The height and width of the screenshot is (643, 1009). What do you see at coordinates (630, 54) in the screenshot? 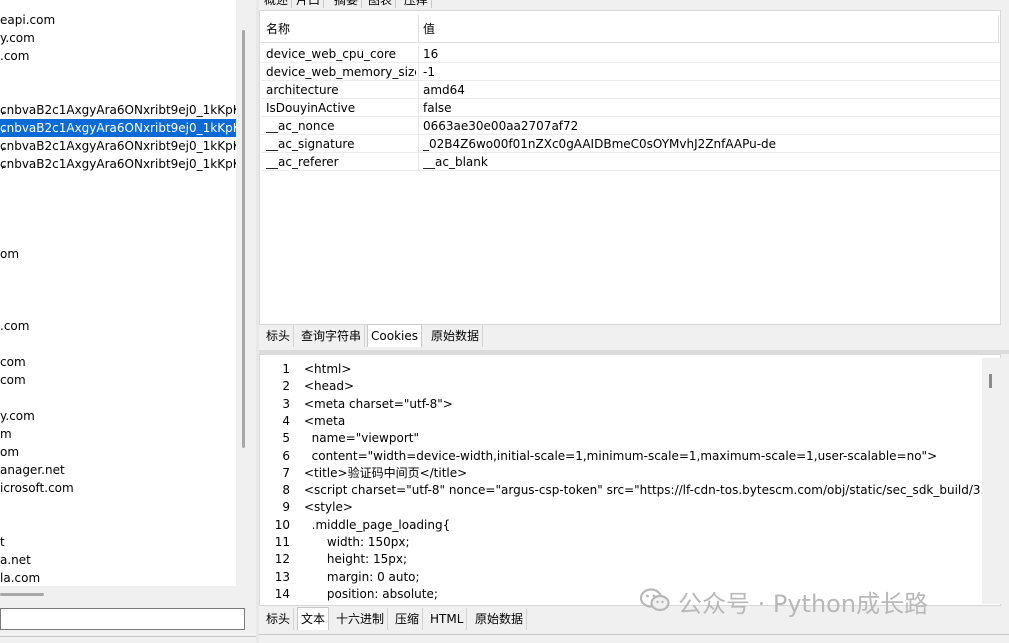
I see `cookie-row: device_web_cpu_core 16` at bounding box center [630, 54].